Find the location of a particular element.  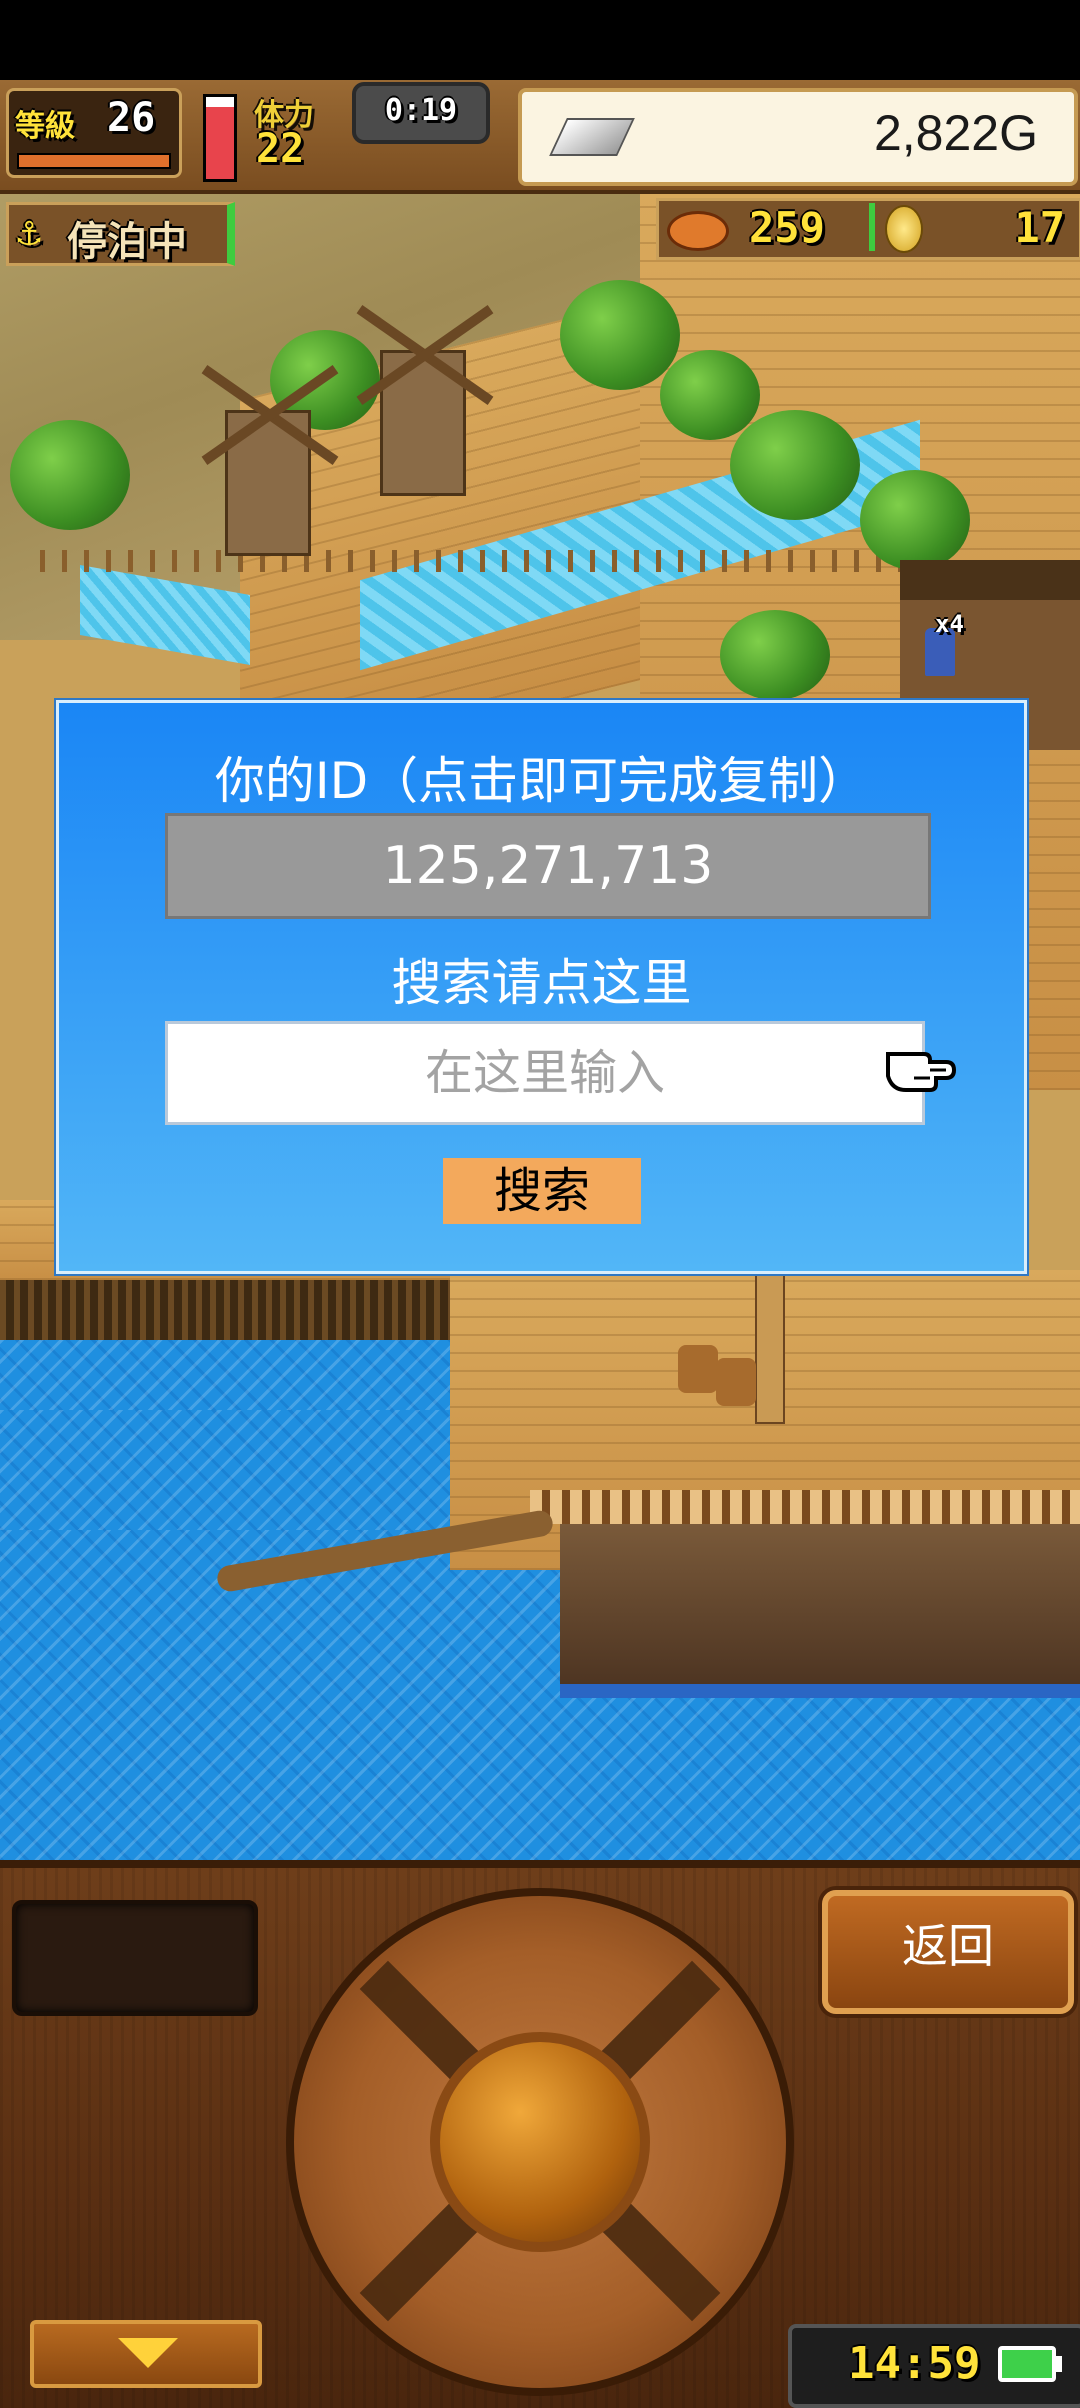

gold-panel: 2,822G is located at coordinates (798, 137).